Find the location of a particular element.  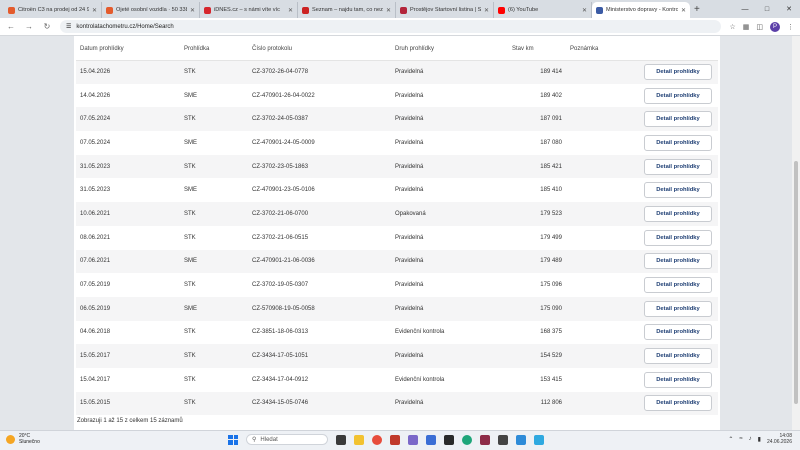

clock: 14:08 24.06.2026 is located at coordinates (779, 439).